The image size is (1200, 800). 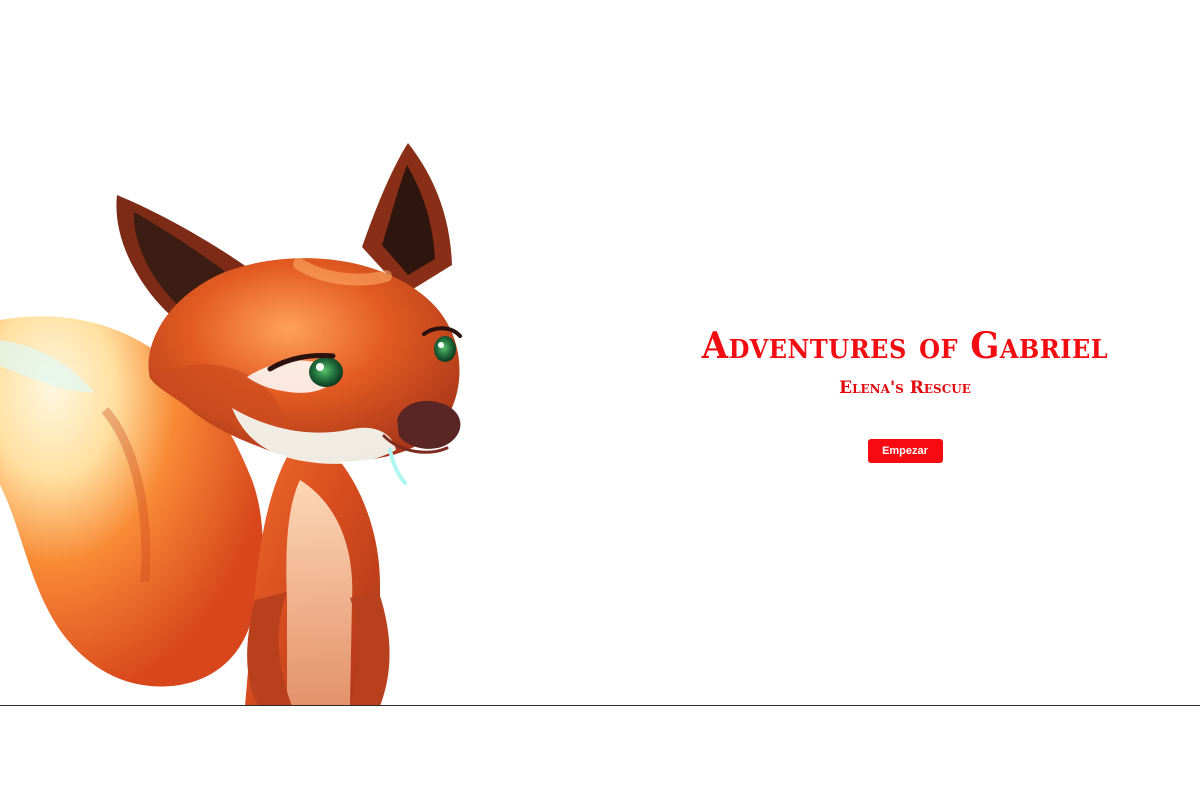 What do you see at coordinates (600, 705) in the screenshot?
I see `horizon-divider` at bounding box center [600, 705].